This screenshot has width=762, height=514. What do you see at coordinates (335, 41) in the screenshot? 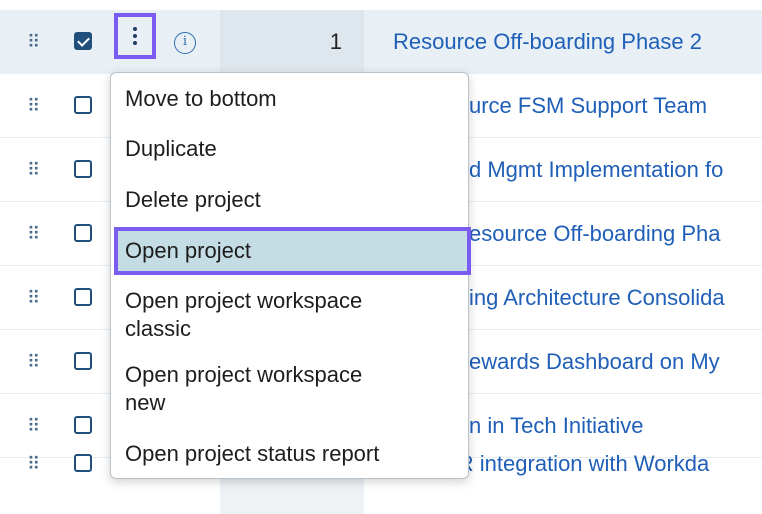
I see `row-number: 1` at bounding box center [335, 41].